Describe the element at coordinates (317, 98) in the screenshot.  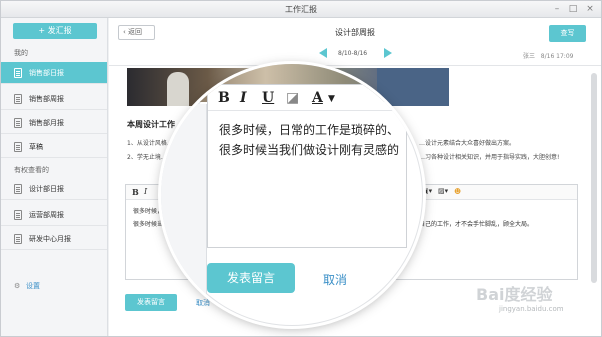
I see `font-color-button: A` at that location.